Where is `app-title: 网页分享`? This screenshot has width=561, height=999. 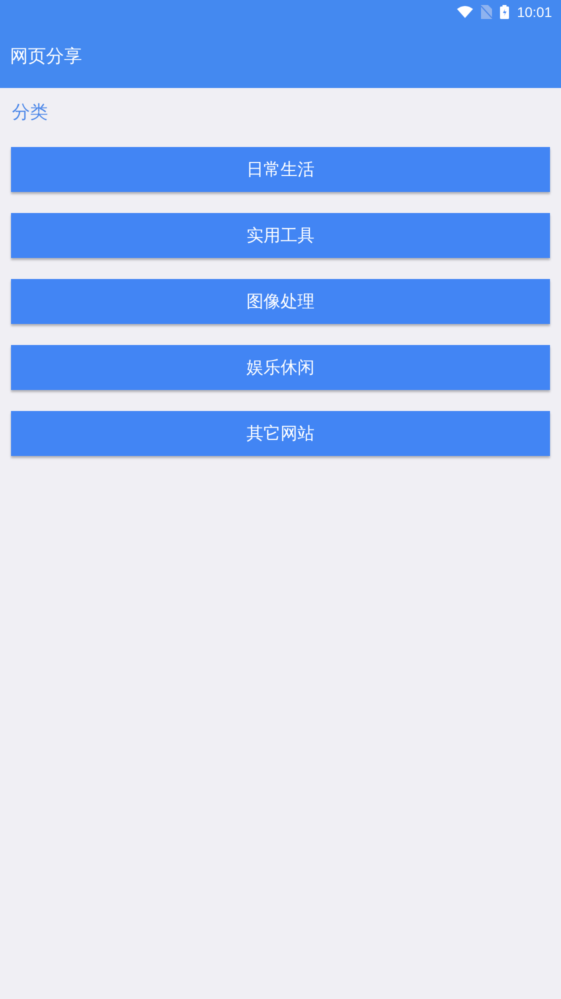 app-title: 网页分享 is located at coordinates (46, 56).